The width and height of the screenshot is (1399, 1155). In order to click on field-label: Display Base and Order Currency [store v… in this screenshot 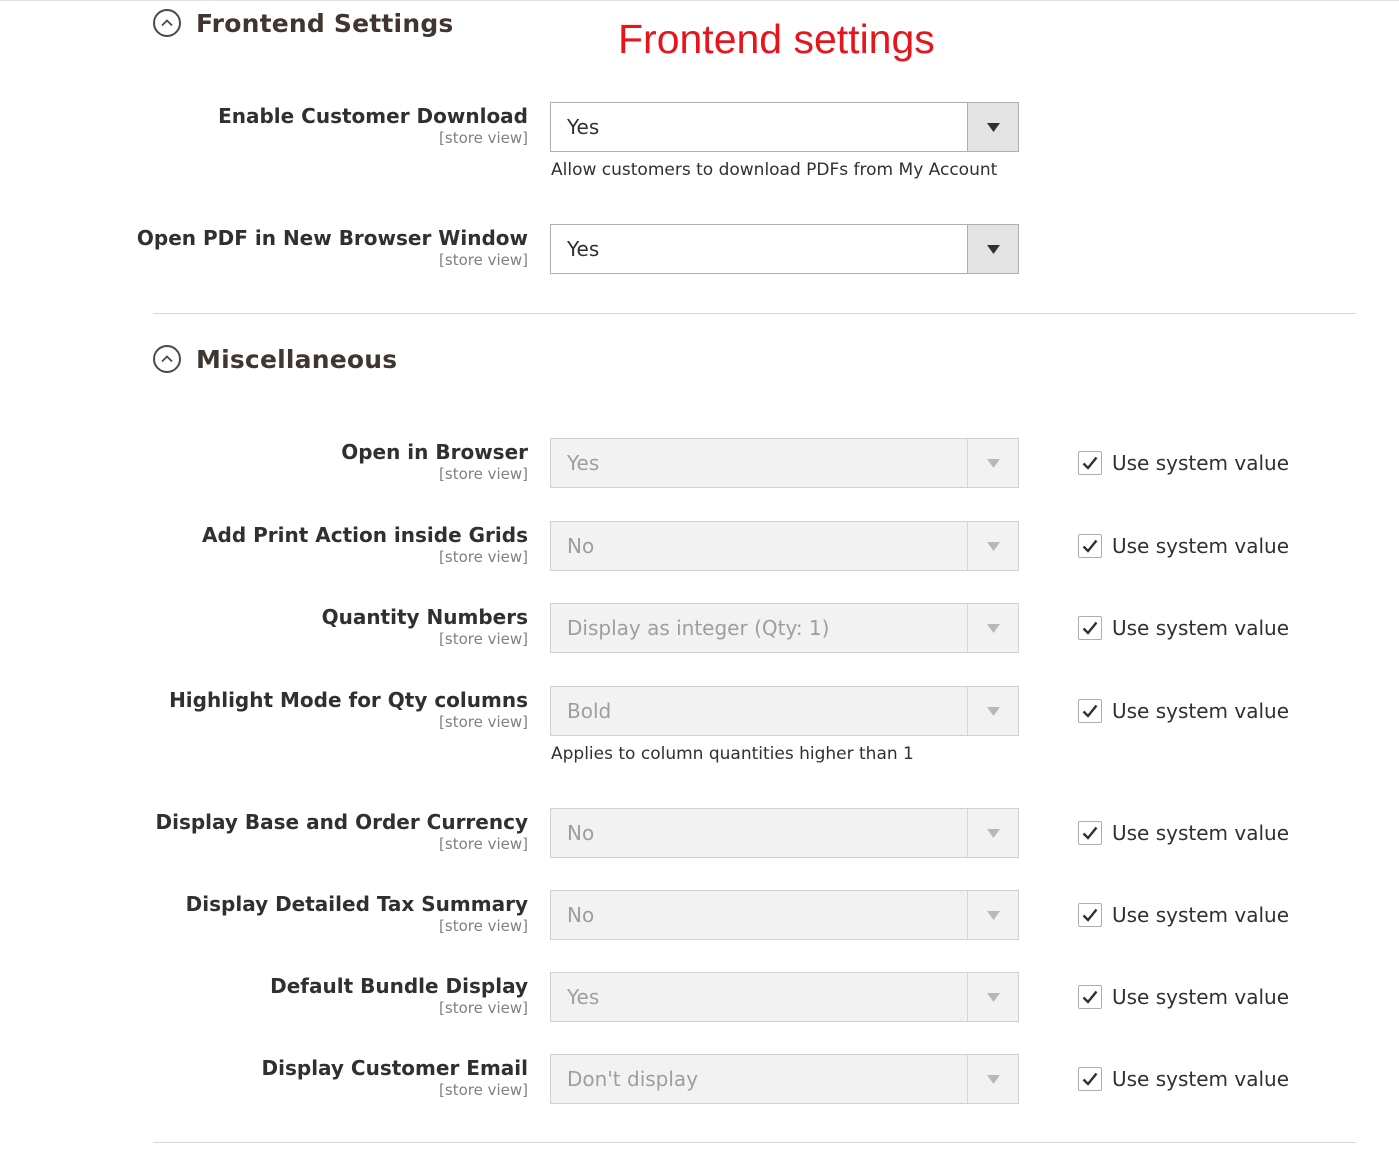, I will do `click(341, 832)`.